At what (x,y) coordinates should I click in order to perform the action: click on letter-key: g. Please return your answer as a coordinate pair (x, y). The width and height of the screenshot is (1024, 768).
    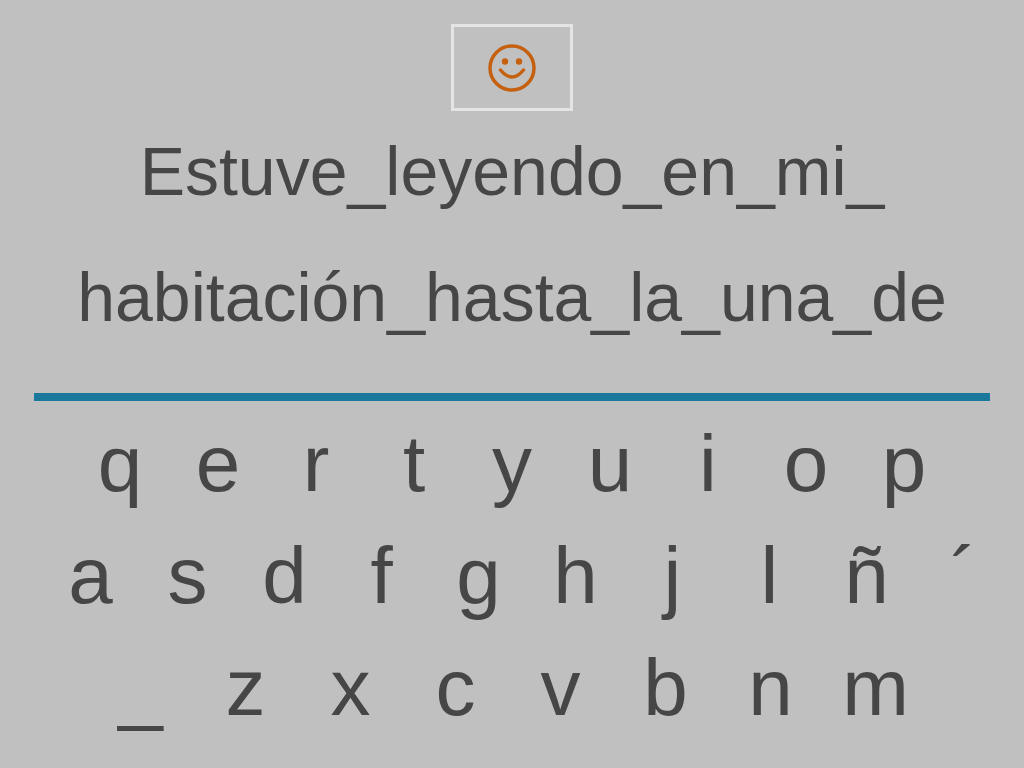
    Looking at the image, I should click on (478, 576).